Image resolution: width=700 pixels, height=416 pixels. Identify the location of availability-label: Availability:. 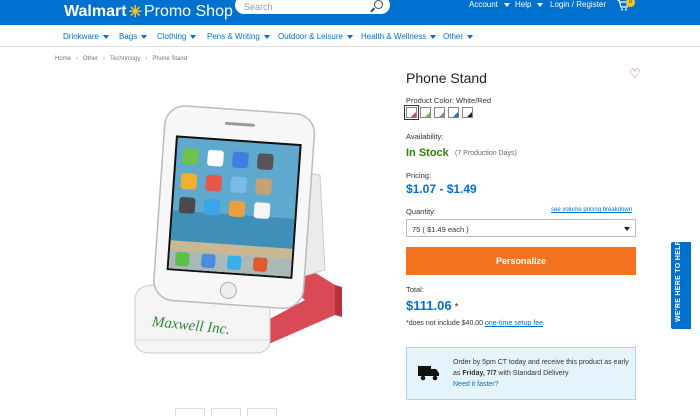
(425, 136).